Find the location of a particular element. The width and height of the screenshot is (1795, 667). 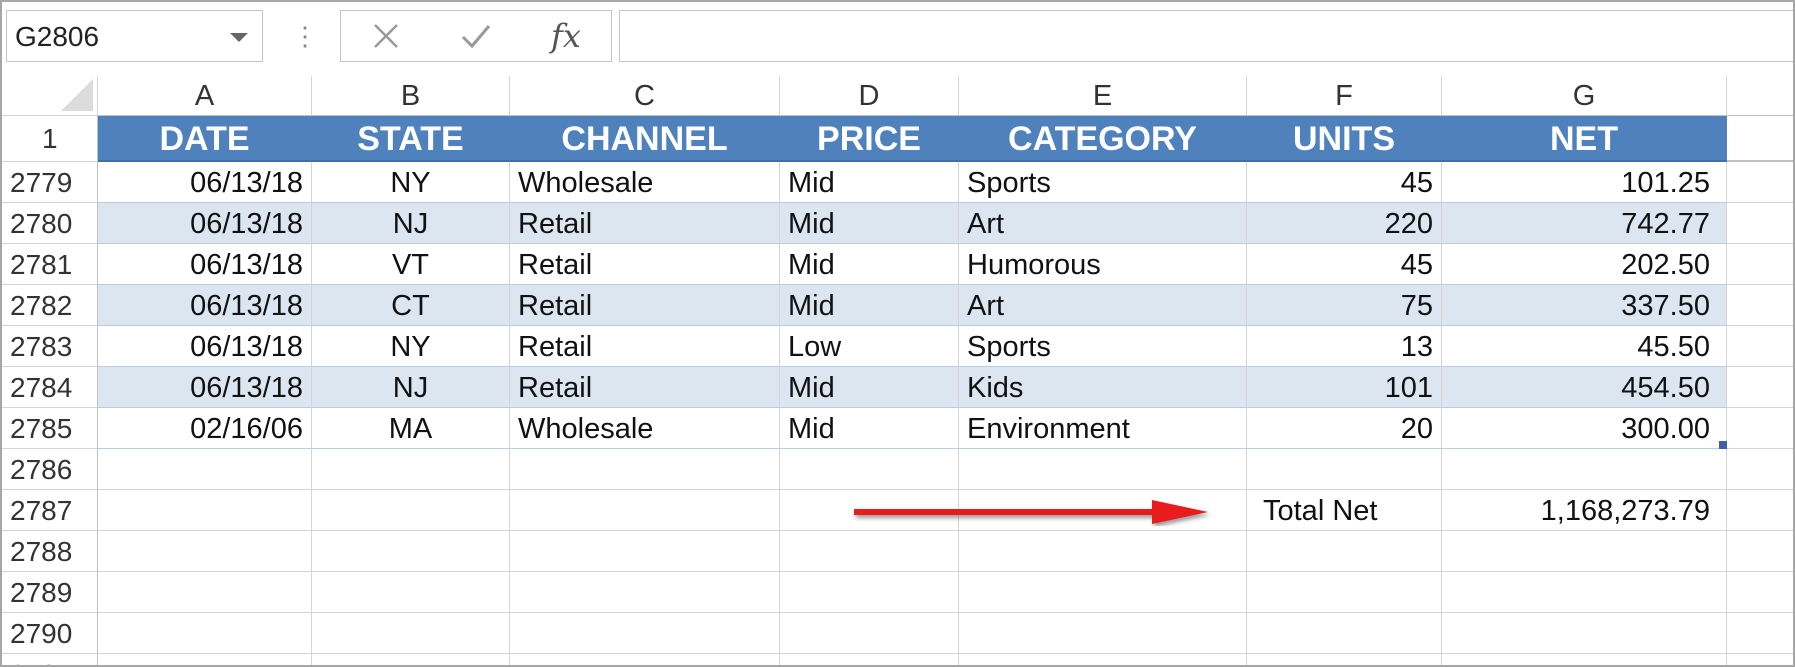

row-header: 2791 is located at coordinates (50, 659).